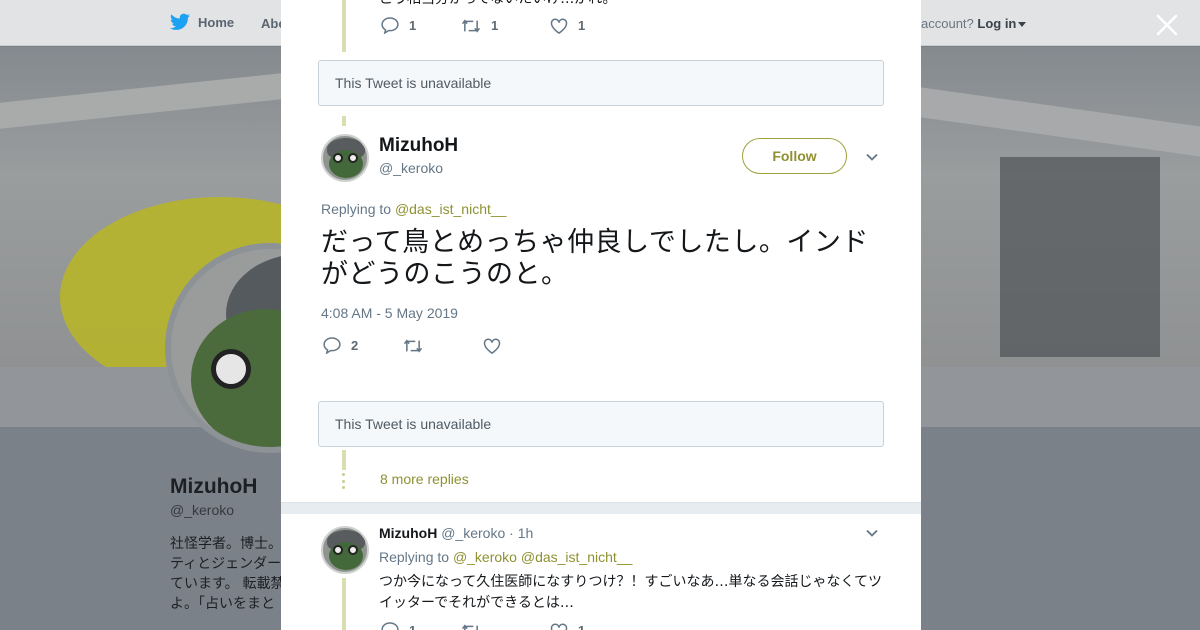 This screenshot has width=1200, height=630. What do you see at coordinates (424, 479) in the screenshot?
I see `more-replies-link: 8 more replies` at bounding box center [424, 479].